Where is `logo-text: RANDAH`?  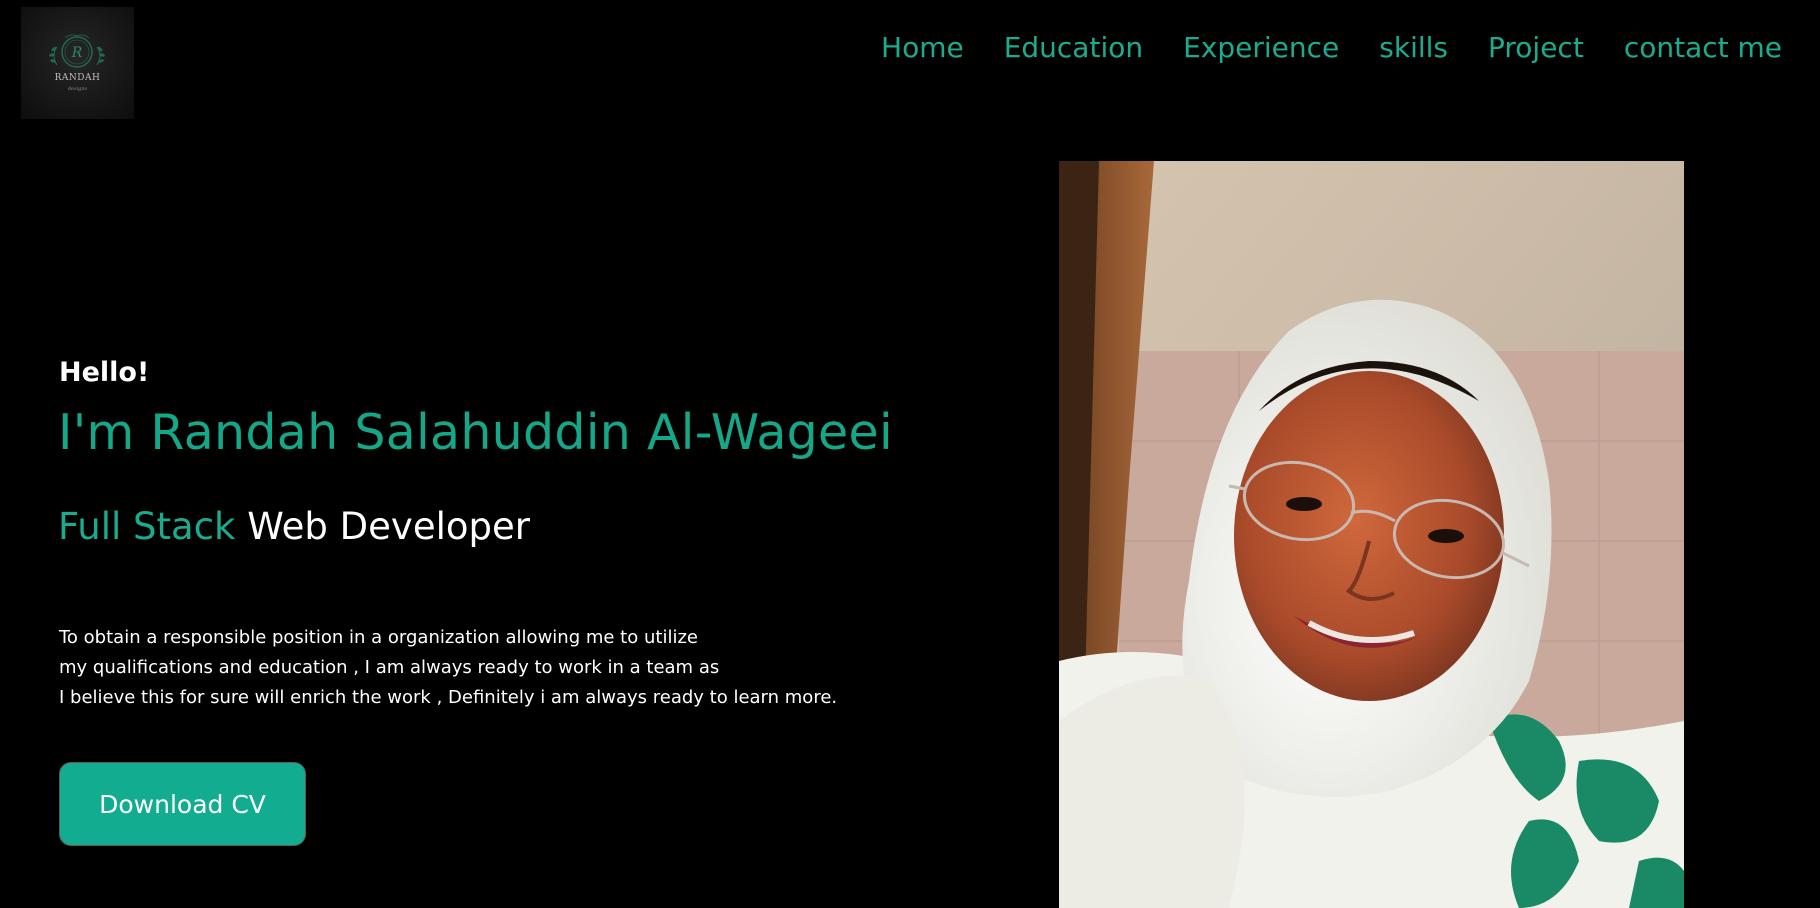 logo-text: RANDAH is located at coordinates (77, 78).